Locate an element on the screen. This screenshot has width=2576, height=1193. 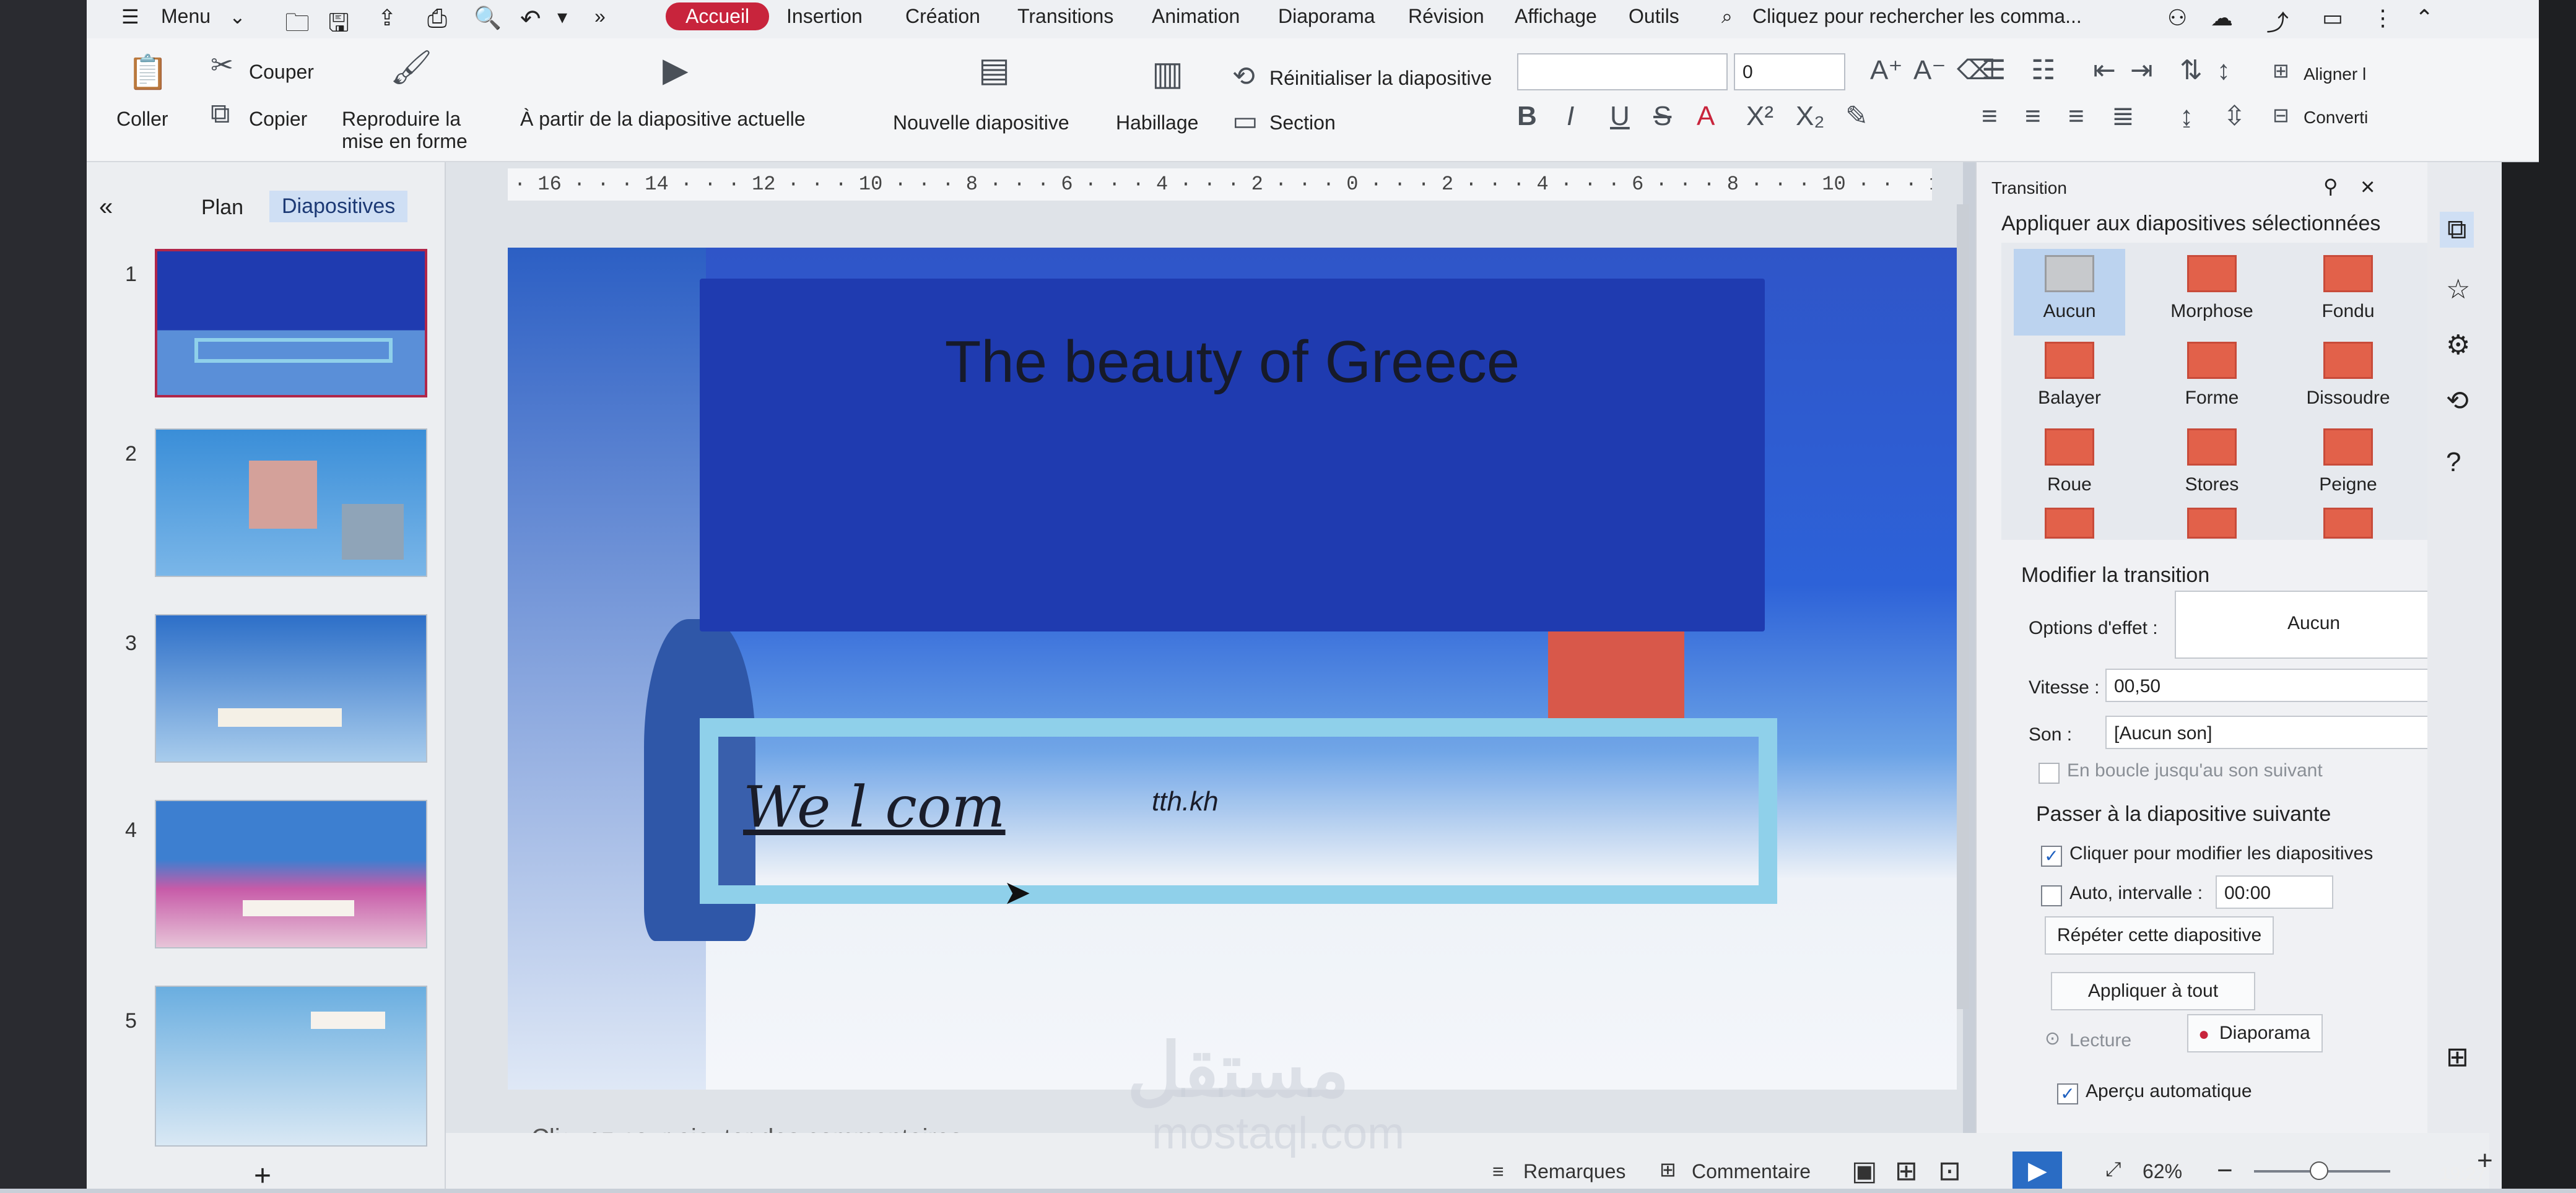
tab-plan: Plan is located at coordinates (222, 208).